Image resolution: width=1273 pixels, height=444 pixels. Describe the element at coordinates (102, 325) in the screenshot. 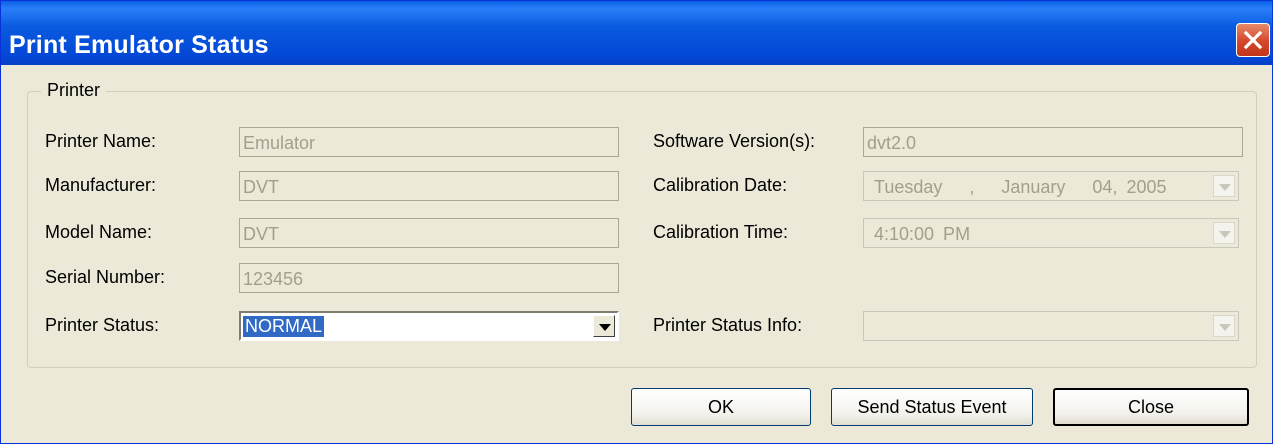

I see `printer-status-label: Printer Status:` at that location.